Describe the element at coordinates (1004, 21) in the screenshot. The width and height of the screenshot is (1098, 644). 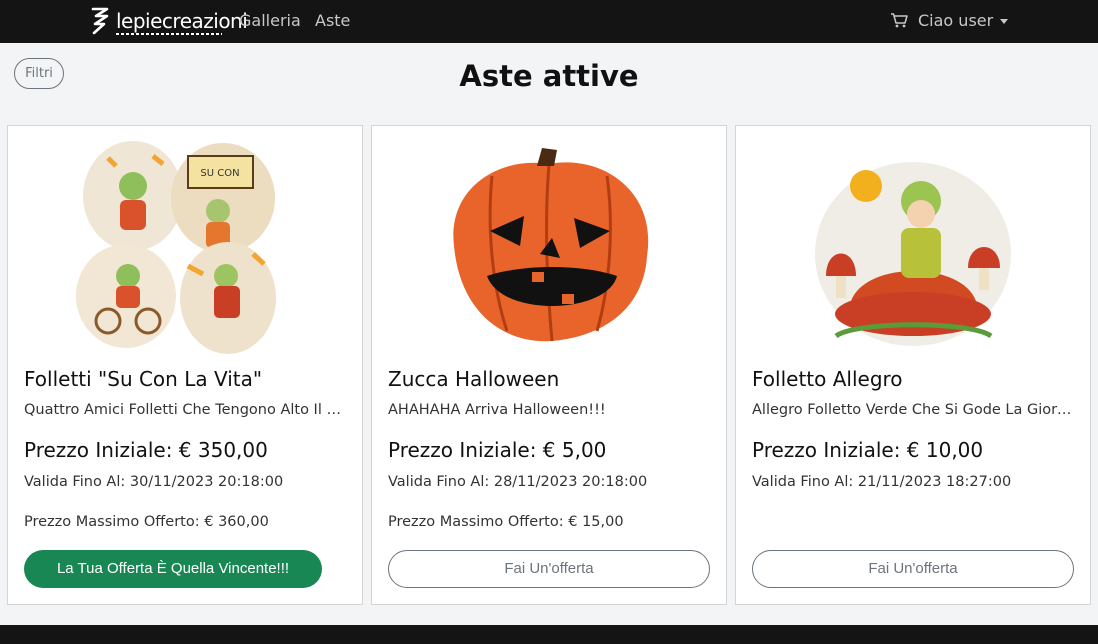
I see `chevron-down-icon` at that location.